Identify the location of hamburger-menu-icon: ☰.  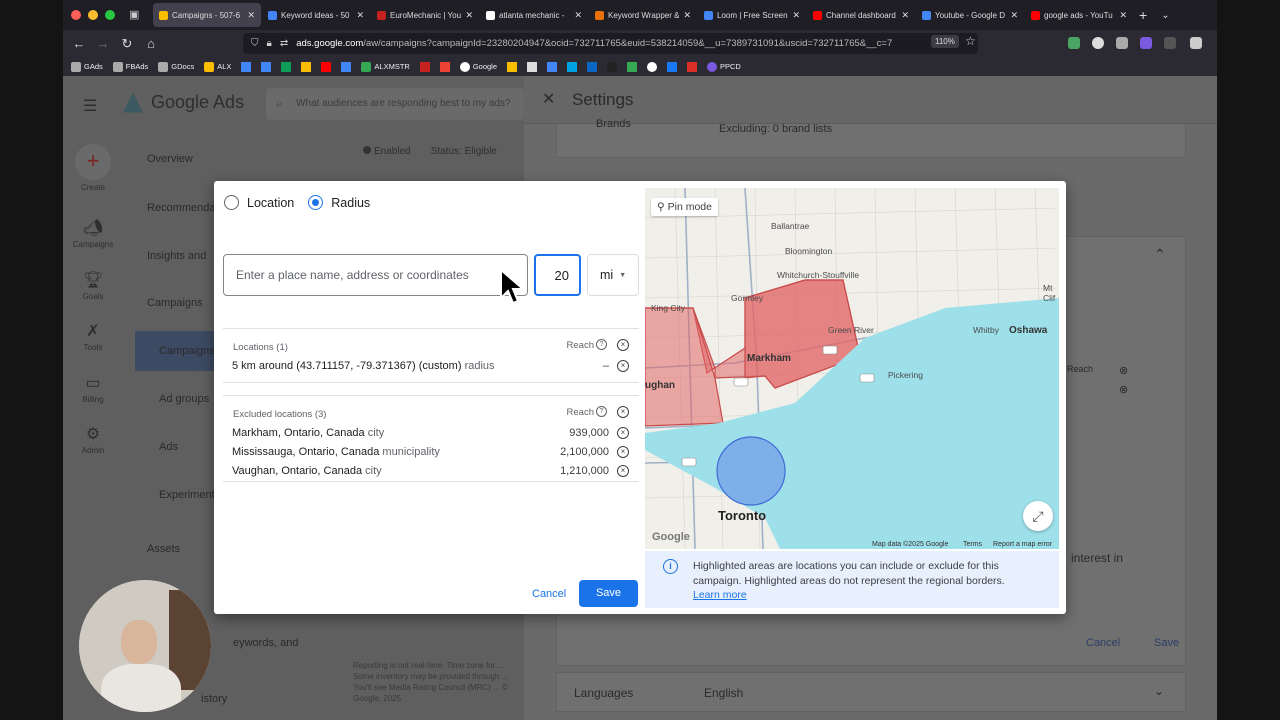
(90, 106).